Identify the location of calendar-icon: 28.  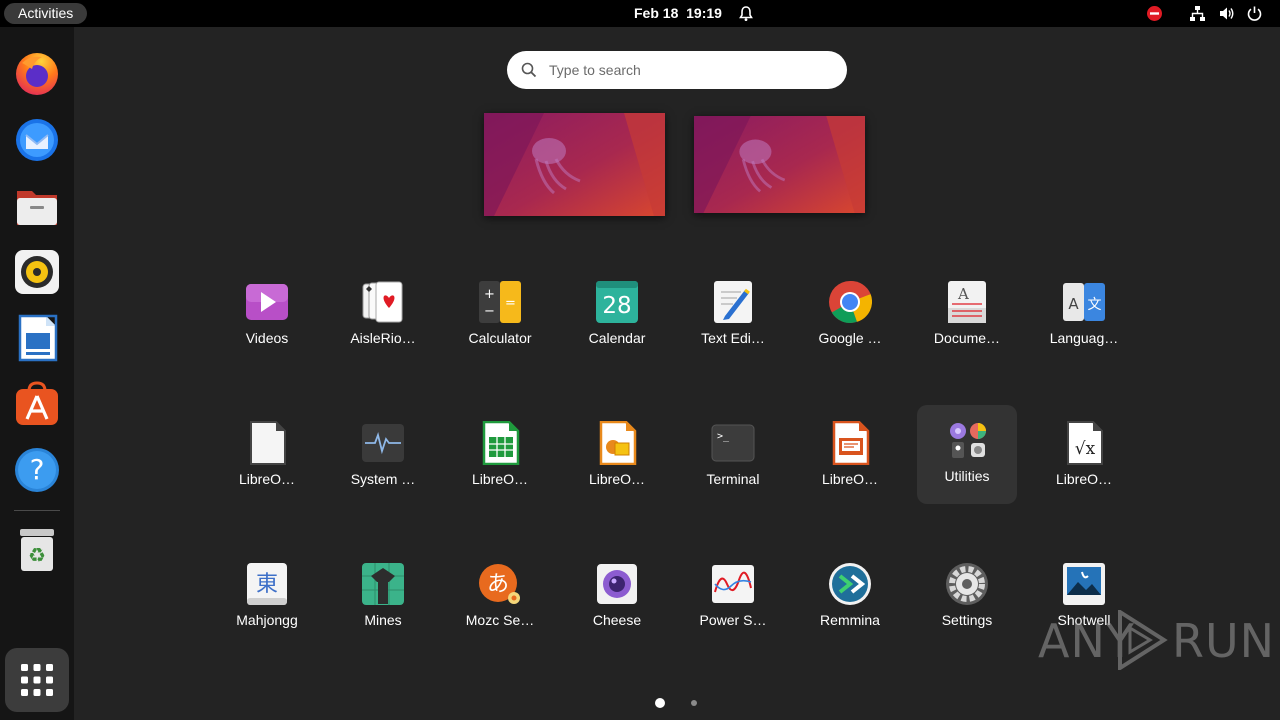
(617, 302).